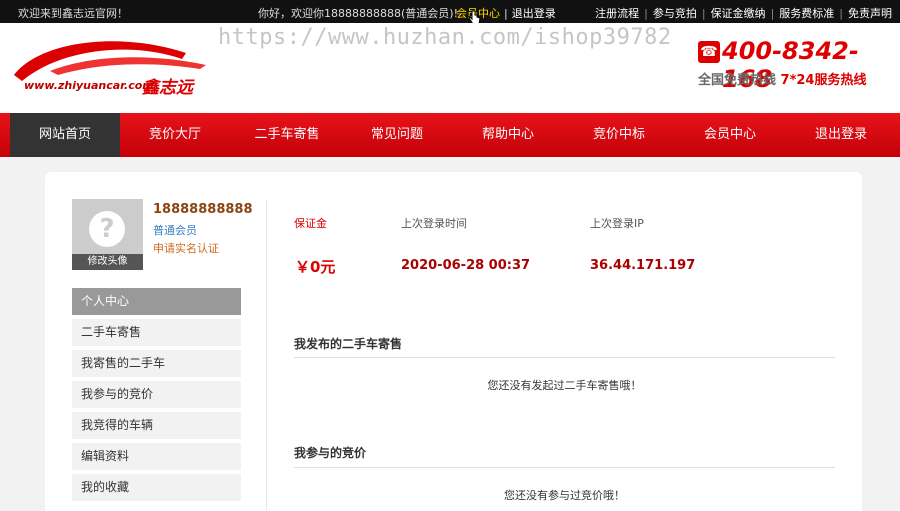 The image size is (900, 511). I want to click on sidebar-item-edit-profile: 编辑资料, so click(156, 456).